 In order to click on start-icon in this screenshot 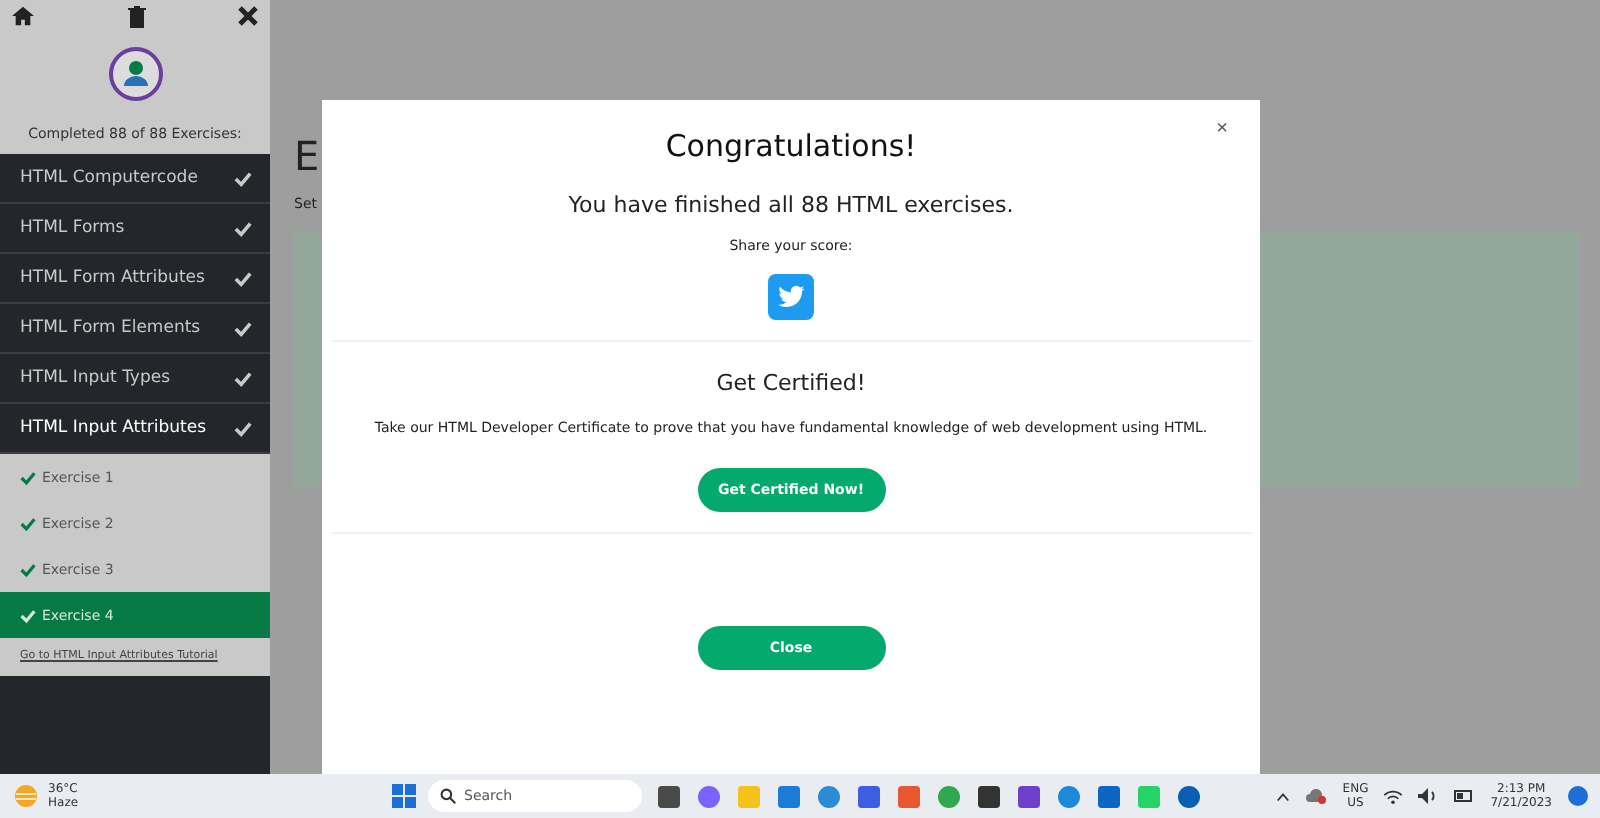, I will do `click(404, 796)`.